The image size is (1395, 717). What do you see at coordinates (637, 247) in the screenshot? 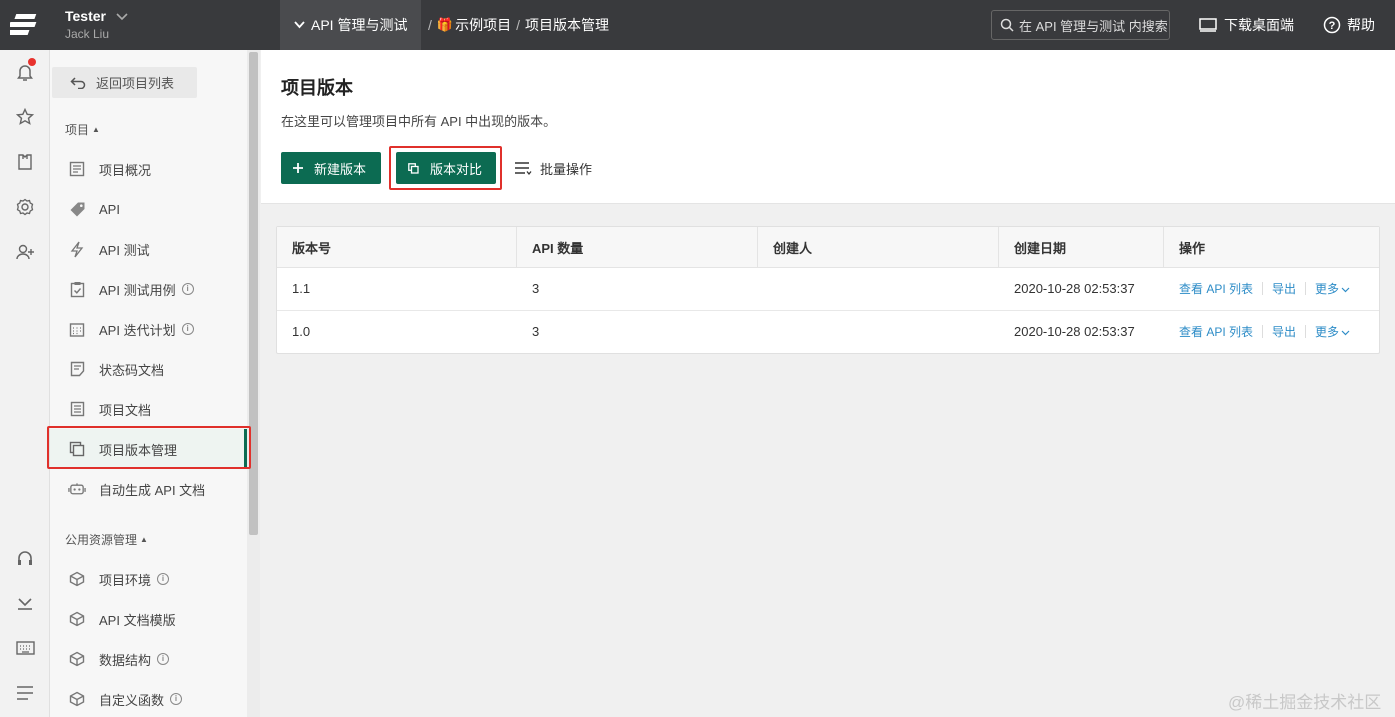
I see `column-header-api-count: API 数量` at bounding box center [637, 247].